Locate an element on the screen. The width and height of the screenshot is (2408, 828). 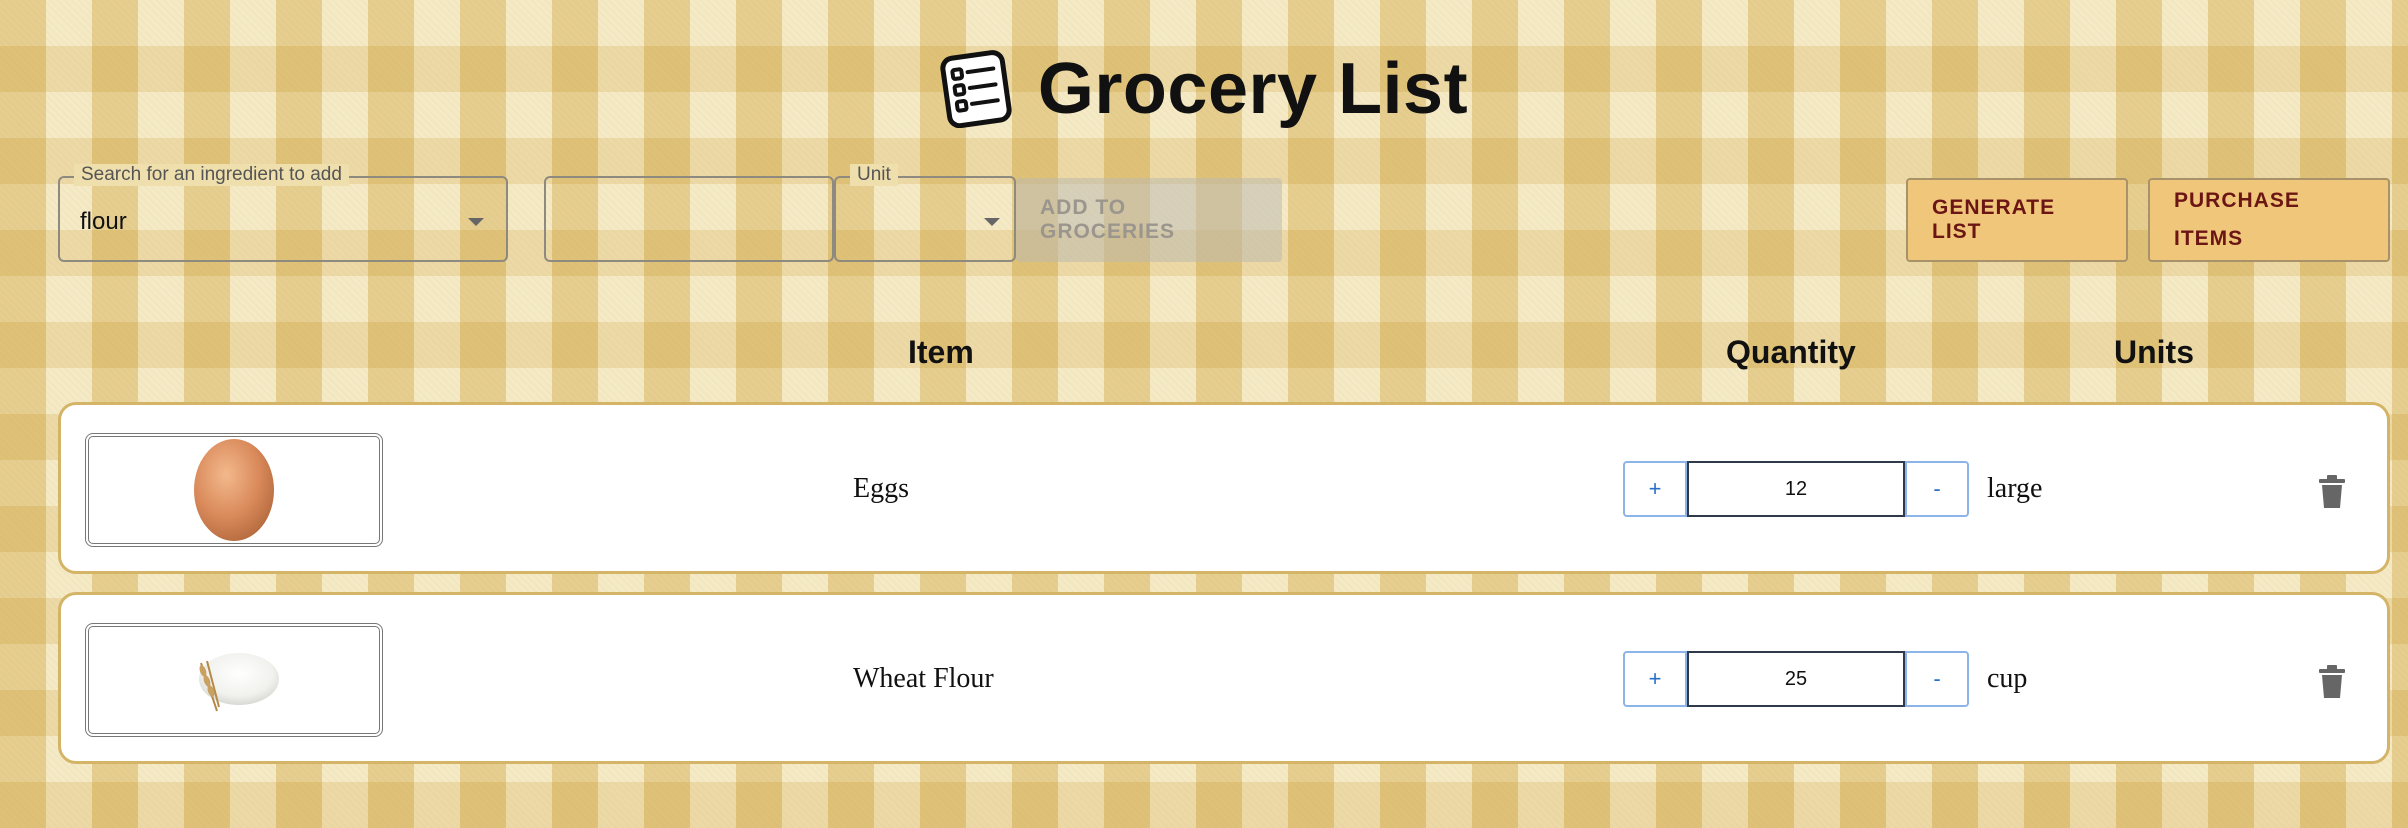
column-header-quantity: Quantity is located at coordinates (1791, 352).